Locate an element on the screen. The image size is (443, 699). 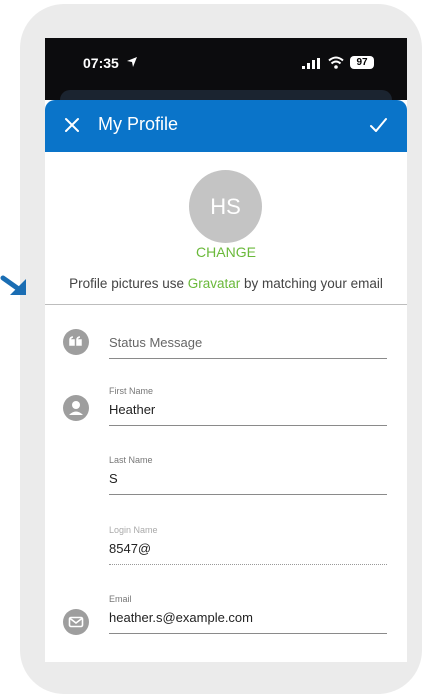
gravatar-link: Gravatar is located at coordinates (214, 283).